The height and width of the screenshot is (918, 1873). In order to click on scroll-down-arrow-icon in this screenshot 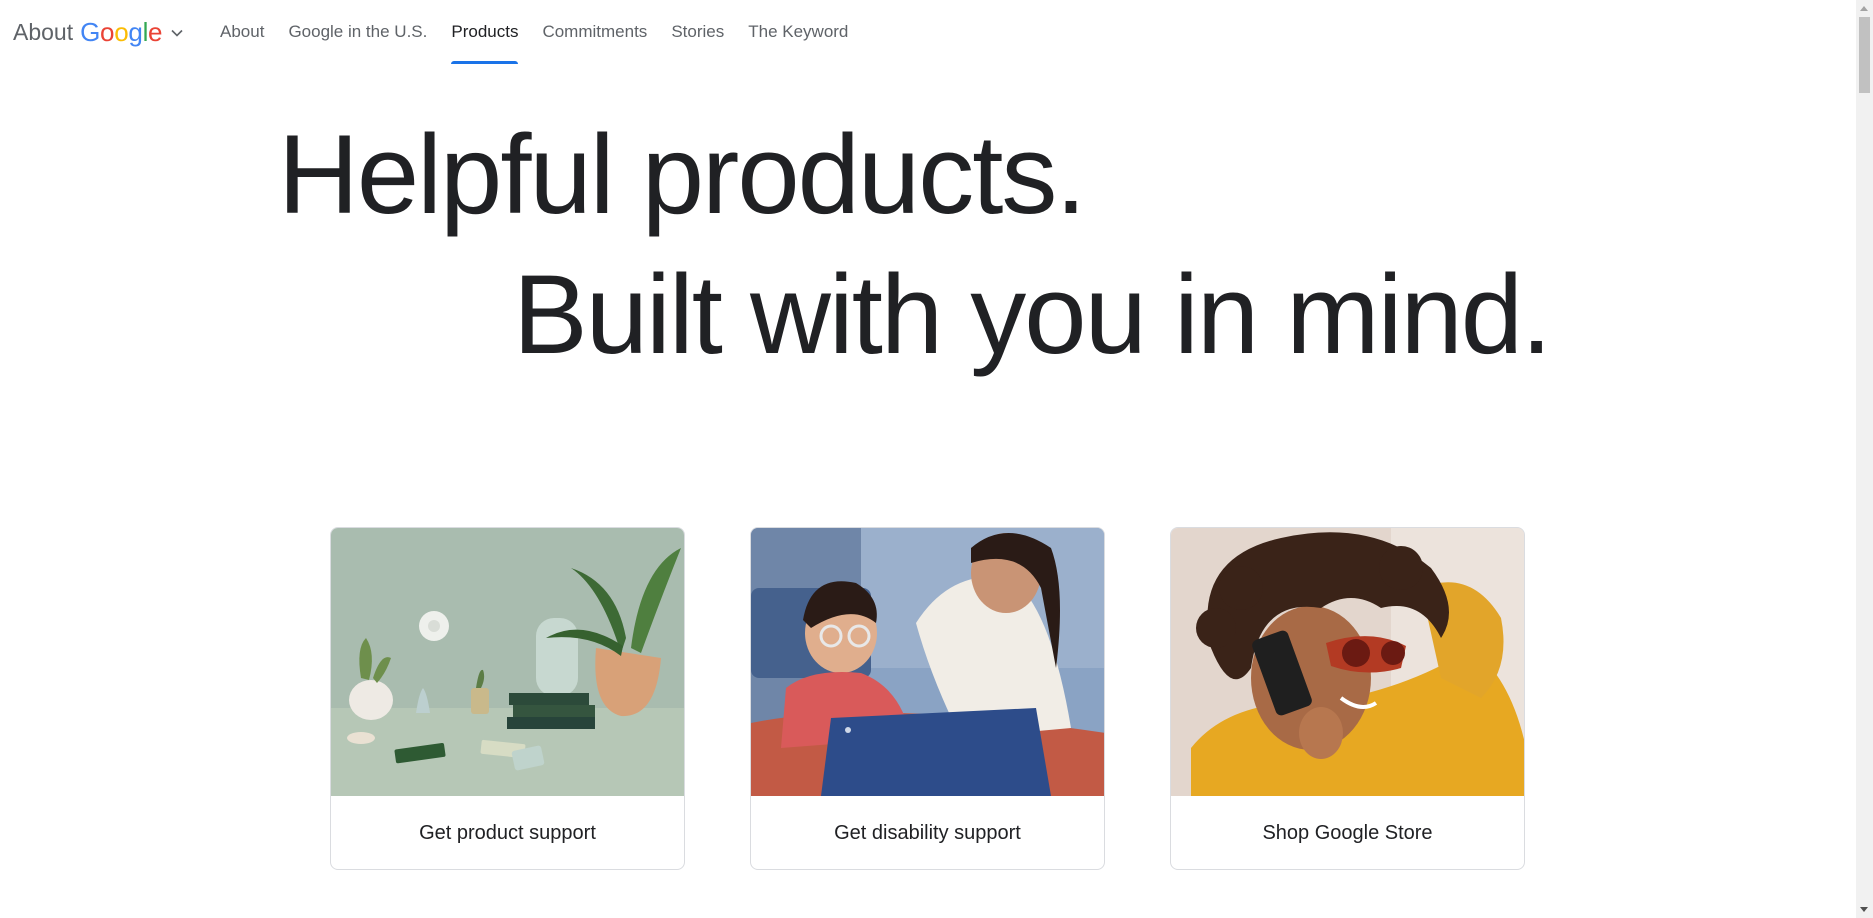, I will do `click(1864, 909)`.